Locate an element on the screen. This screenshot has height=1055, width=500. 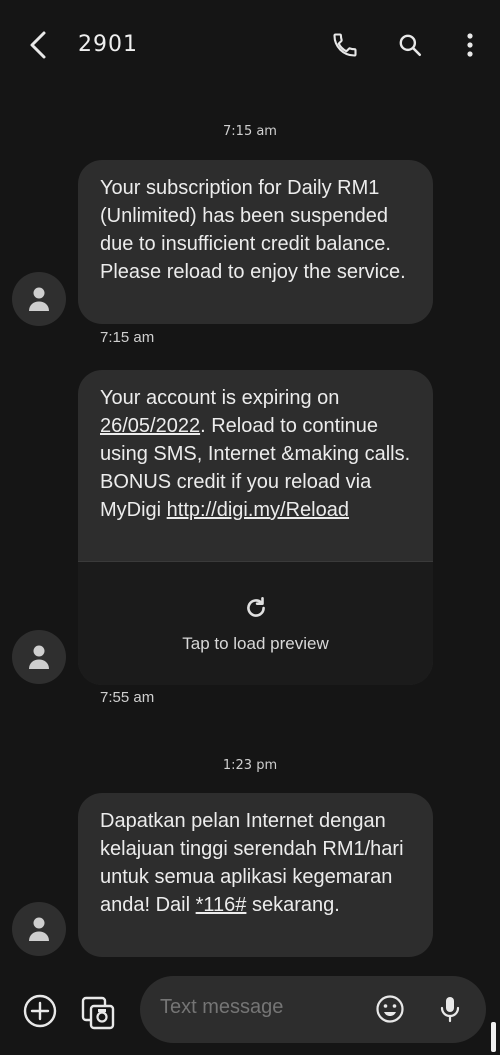
text-message-input is located at coordinates (260, 1007).